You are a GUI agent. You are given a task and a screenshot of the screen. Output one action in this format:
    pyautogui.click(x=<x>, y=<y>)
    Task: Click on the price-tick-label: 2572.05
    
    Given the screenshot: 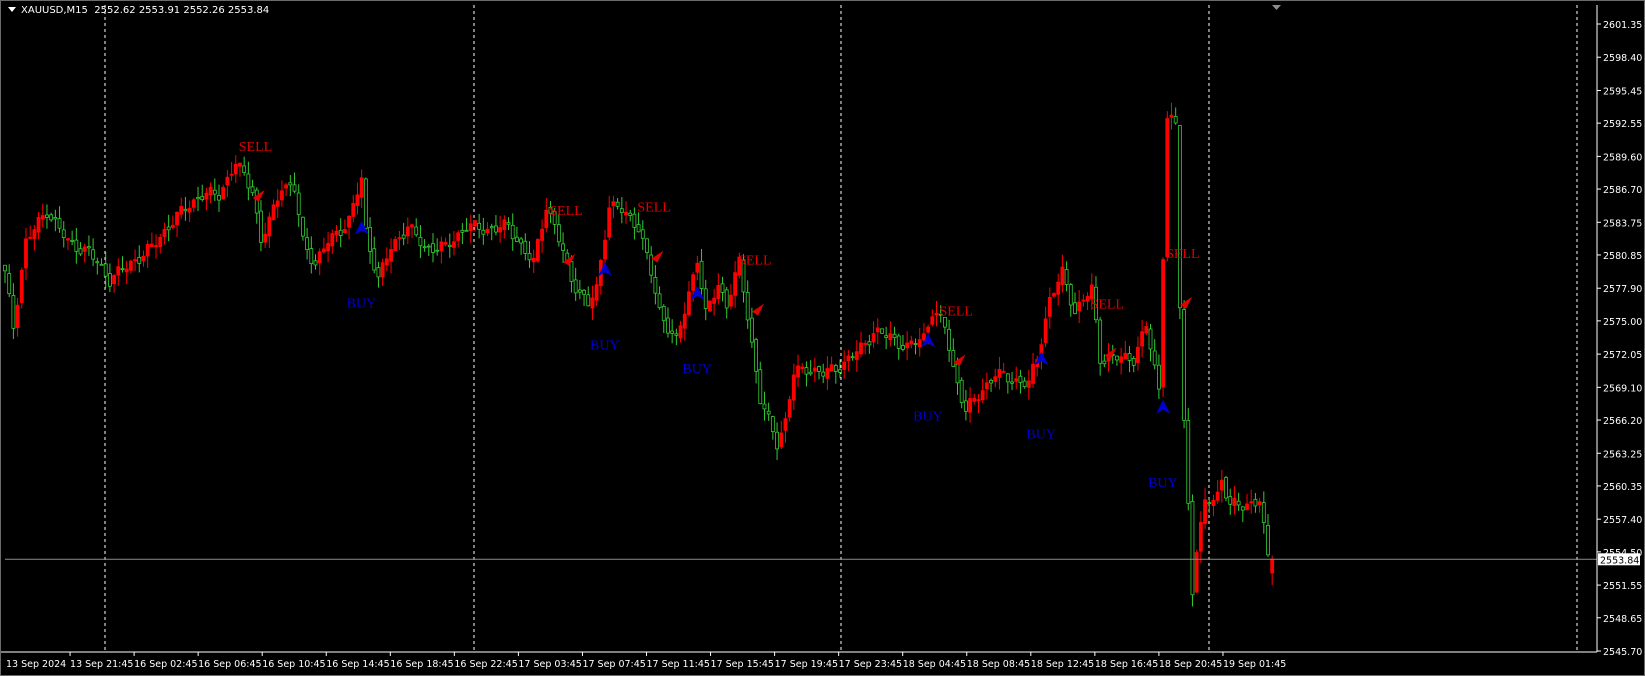 What is the action you would take?
    pyautogui.click(x=1622, y=355)
    